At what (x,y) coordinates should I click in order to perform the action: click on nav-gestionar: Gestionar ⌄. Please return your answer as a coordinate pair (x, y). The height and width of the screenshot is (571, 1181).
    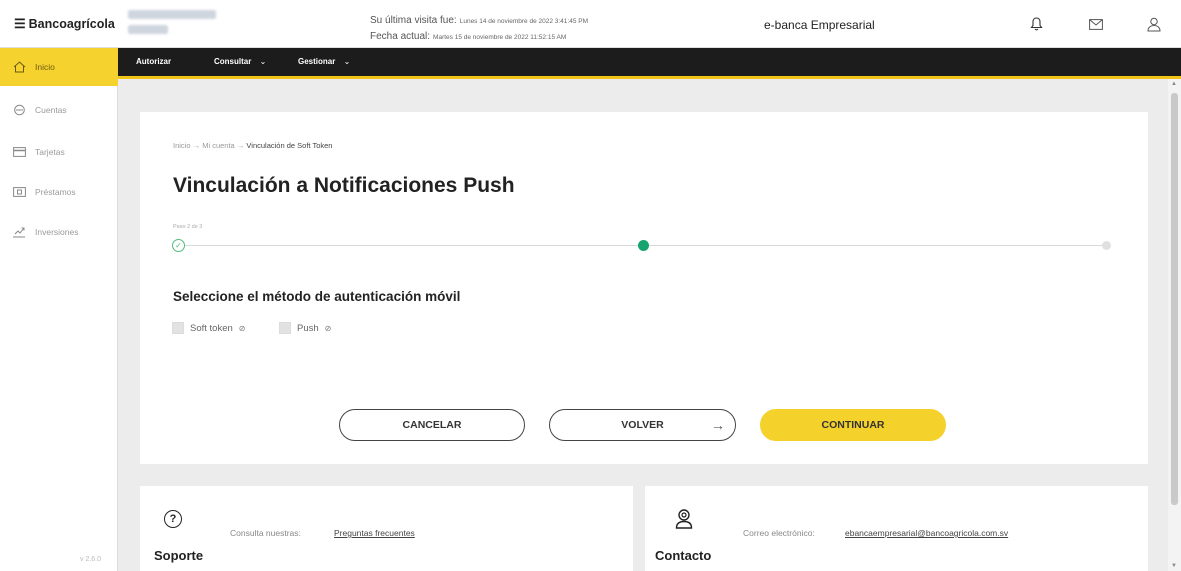
    Looking at the image, I should click on (324, 61).